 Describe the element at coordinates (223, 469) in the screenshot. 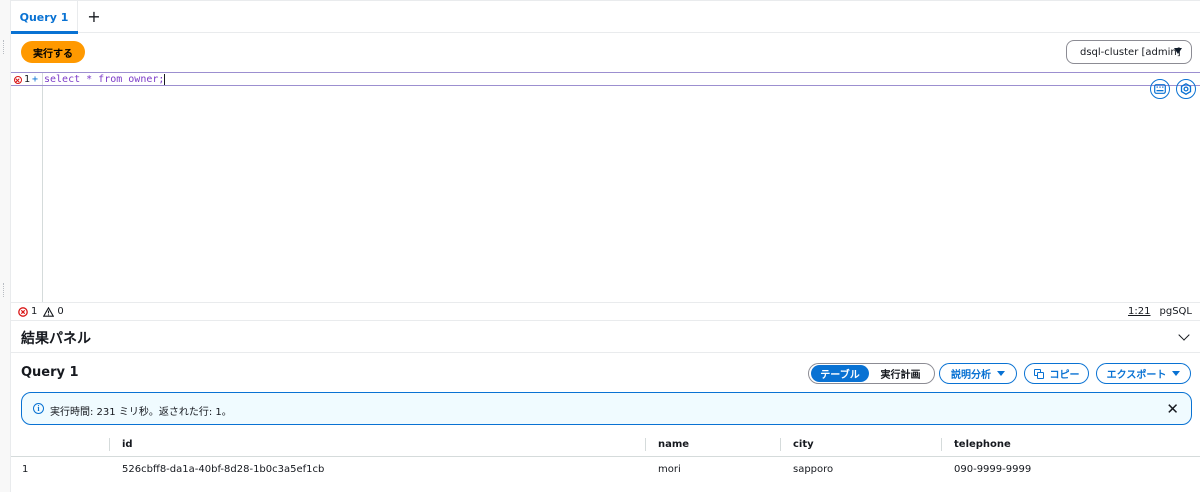

I see `id-cell: 526cbff8-da1a-40bf-8d28-1b0c3a5ef1cb` at that location.